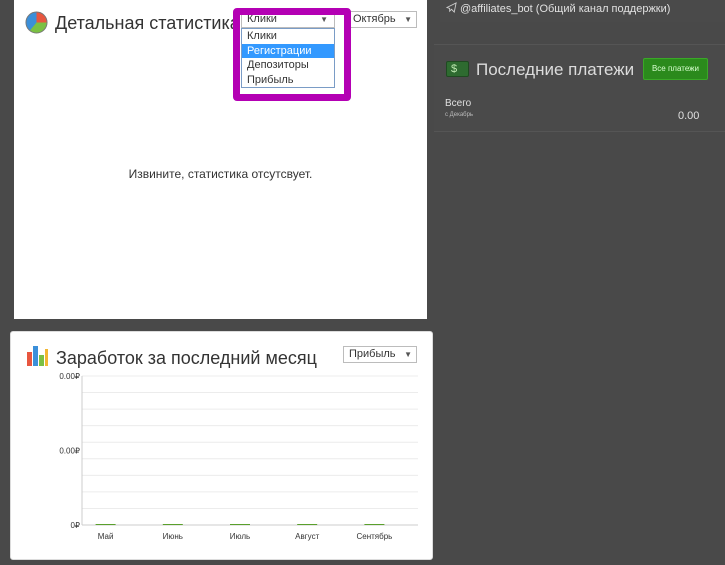  Describe the element at coordinates (675, 69) in the screenshot. I see `all-payments-button: Все платежи` at that location.